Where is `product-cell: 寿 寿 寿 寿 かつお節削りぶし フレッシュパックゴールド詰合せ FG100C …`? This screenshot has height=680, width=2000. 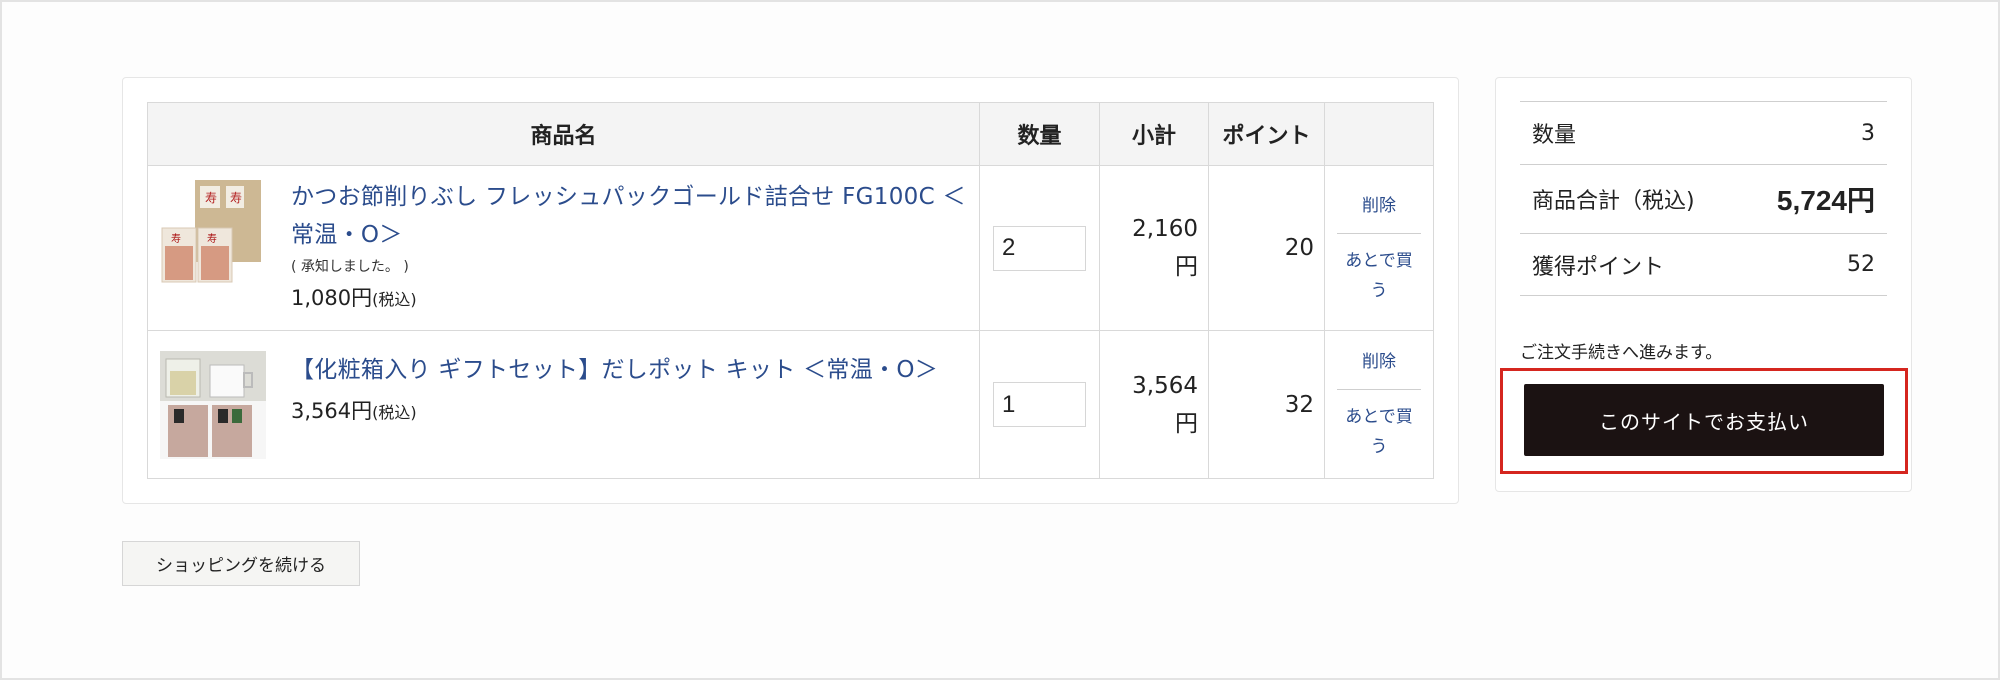
product-cell: 寿 寿 寿 寿 かつお節削りぶし フレッシュパックゴールド詰合せ FG100C … is located at coordinates (563, 248).